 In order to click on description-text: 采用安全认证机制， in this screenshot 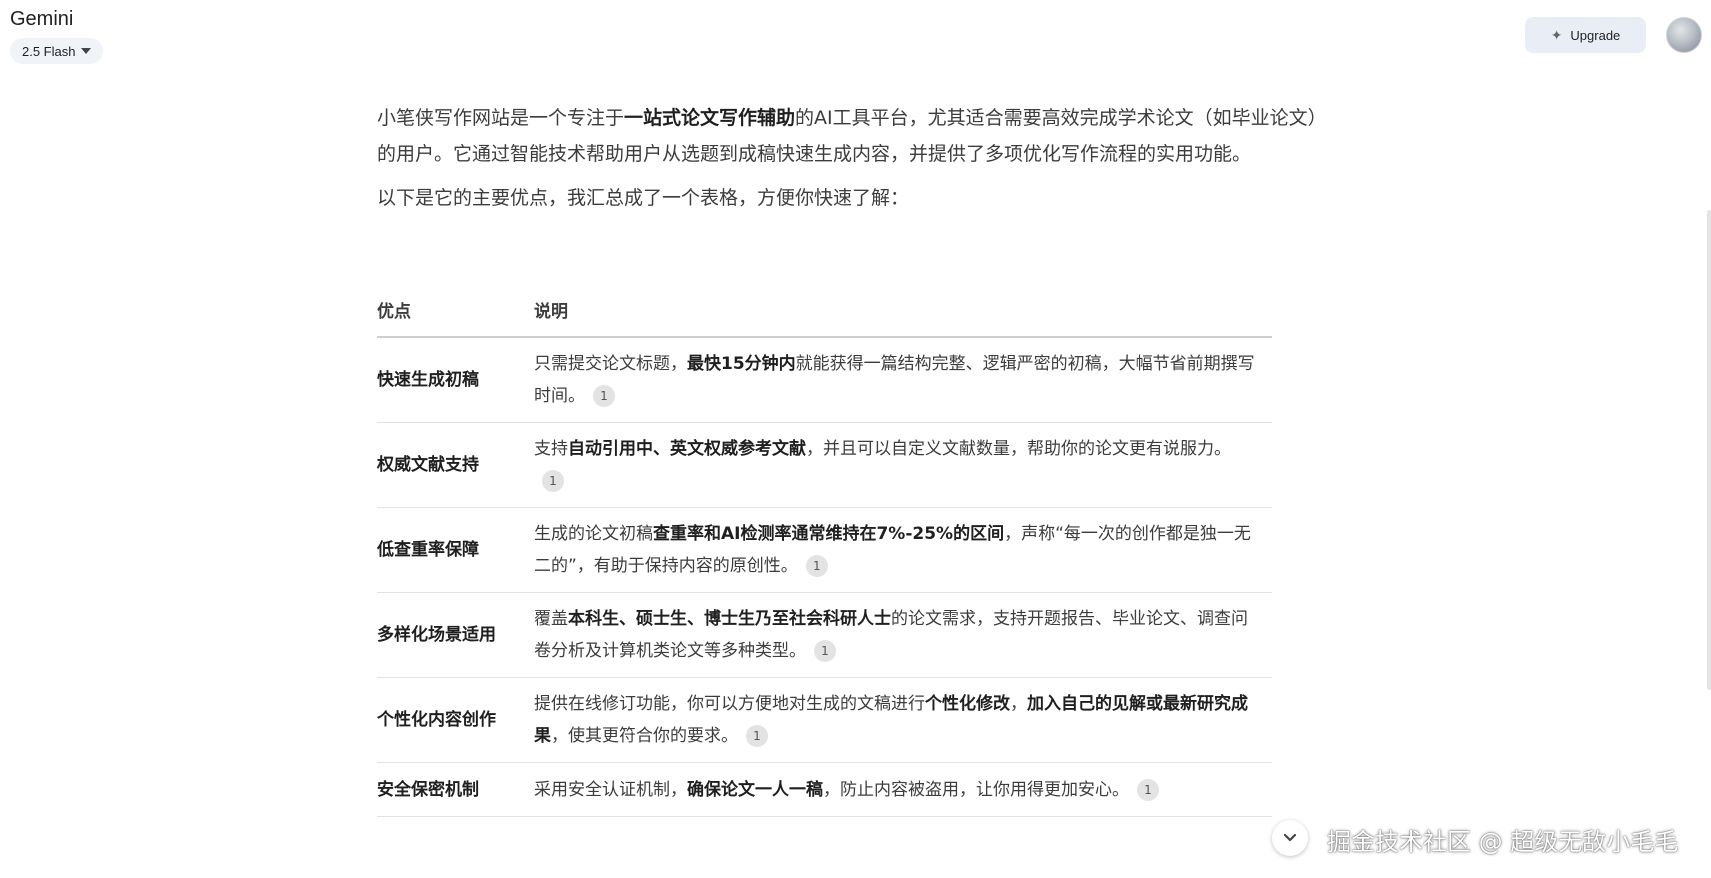, I will do `click(610, 789)`.